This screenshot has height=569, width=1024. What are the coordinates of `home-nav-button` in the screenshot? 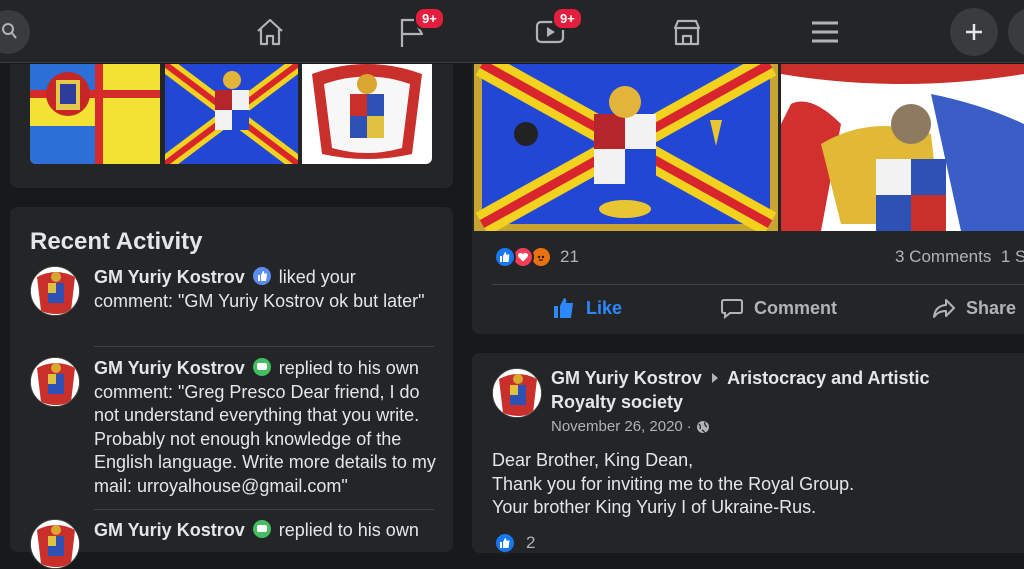 It's located at (270, 32).